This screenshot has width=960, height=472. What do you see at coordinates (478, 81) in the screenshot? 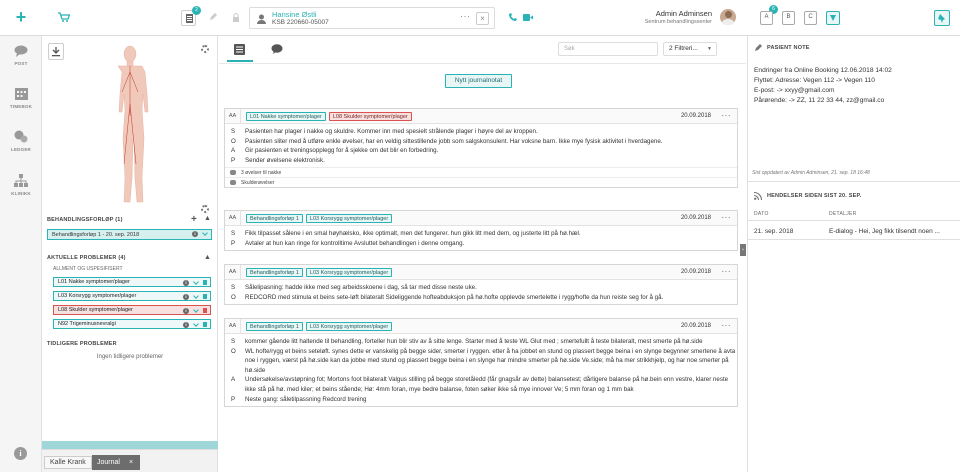
I see `new-note-button: Nytt journalnotat` at bounding box center [478, 81].